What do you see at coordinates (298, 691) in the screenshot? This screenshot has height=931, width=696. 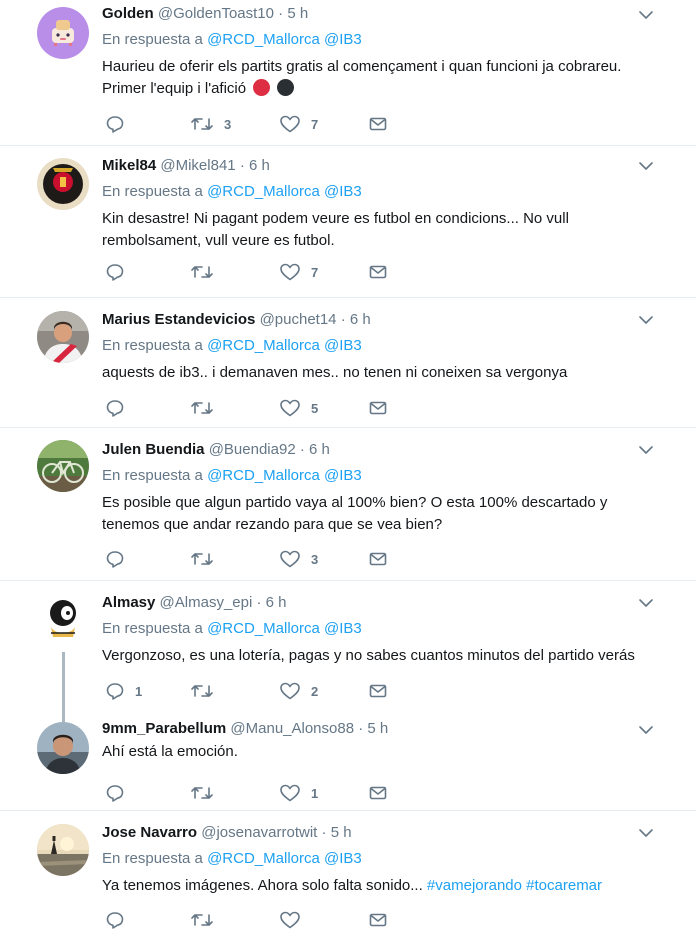 I see `like-button: 2` at bounding box center [298, 691].